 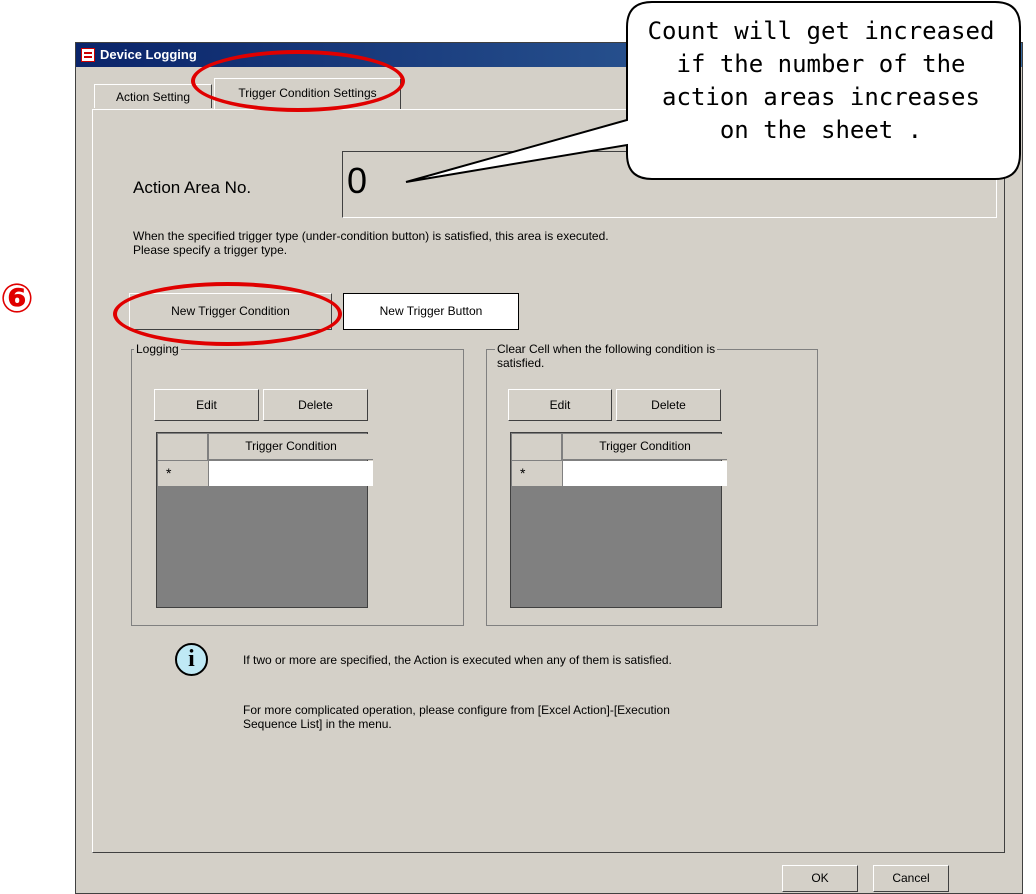 What do you see at coordinates (821, 97) in the screenshot?
I see `callout-line-3: action areas increases` at bounding box center [821, 97].